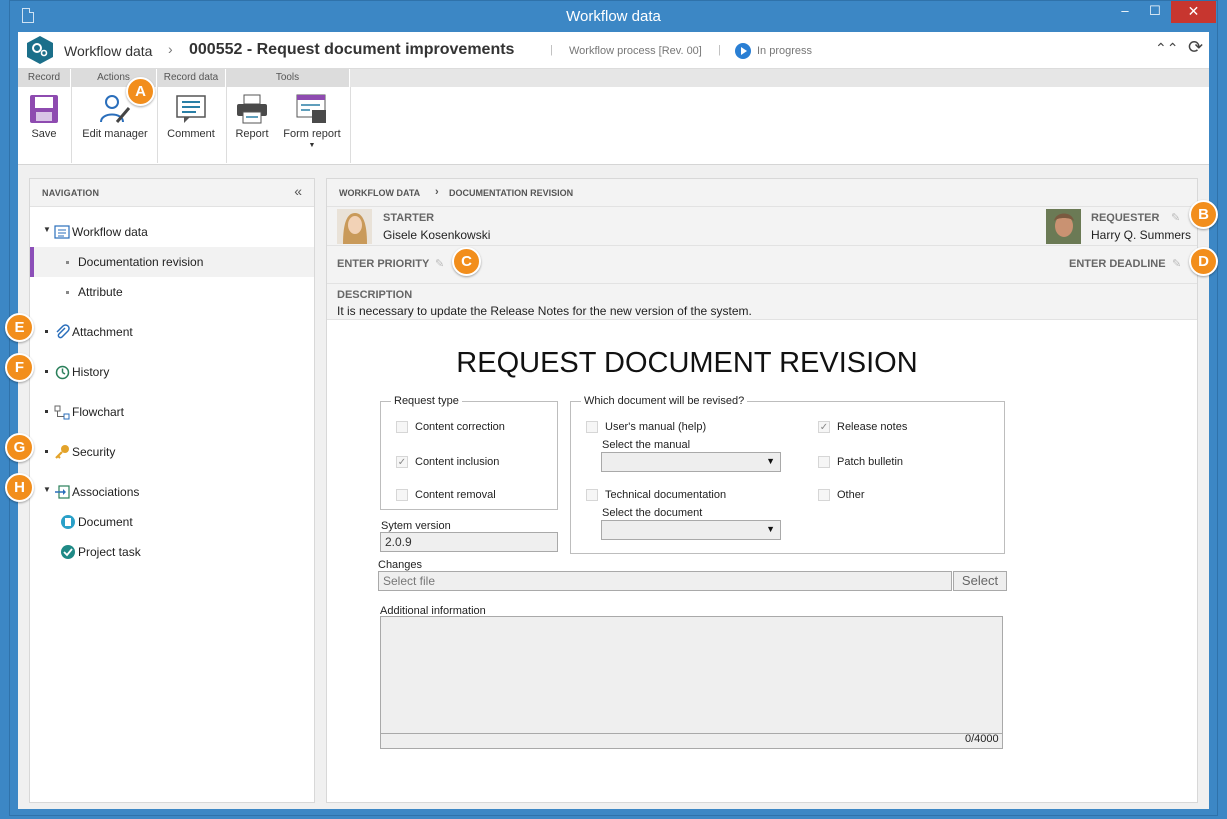  I want to click on nav-item-document: Document, so click(172, 522).